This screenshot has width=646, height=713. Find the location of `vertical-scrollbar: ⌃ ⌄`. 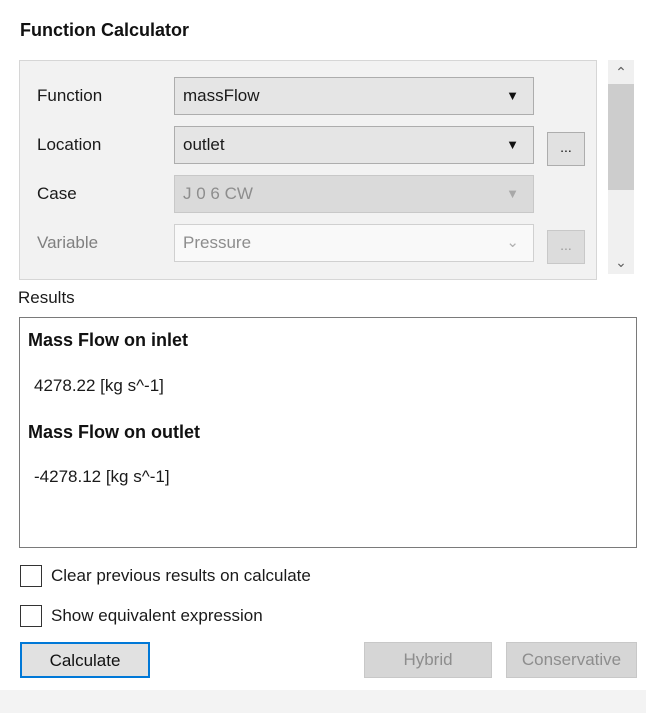

vertical-scrollbar: ⌃ ⌄ is located at coordinates (621, 167).